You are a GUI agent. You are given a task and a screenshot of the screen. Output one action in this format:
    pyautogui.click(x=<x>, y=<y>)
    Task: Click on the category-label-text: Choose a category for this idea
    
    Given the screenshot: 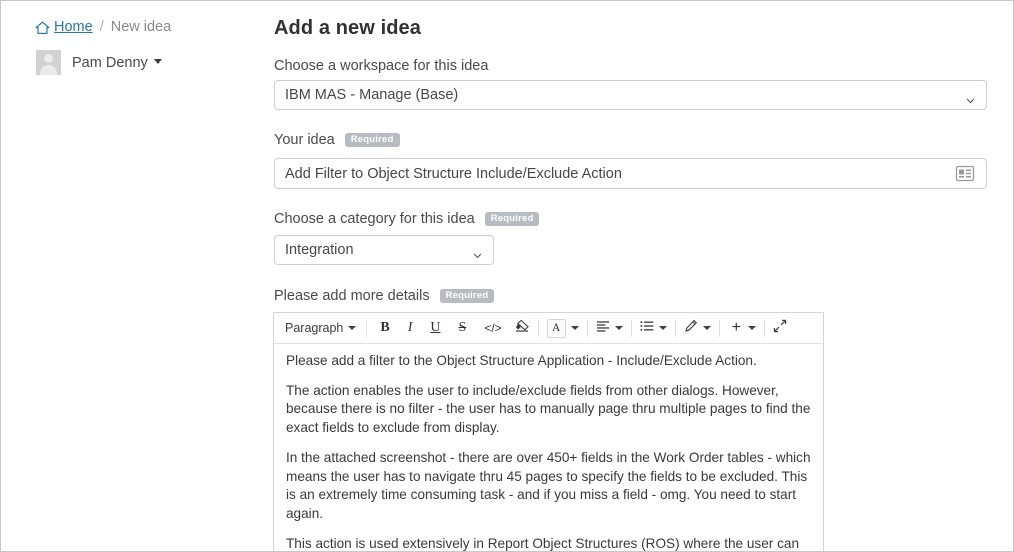 What is the action you would take?
    pyautogui.click(x=374, y=219)
    